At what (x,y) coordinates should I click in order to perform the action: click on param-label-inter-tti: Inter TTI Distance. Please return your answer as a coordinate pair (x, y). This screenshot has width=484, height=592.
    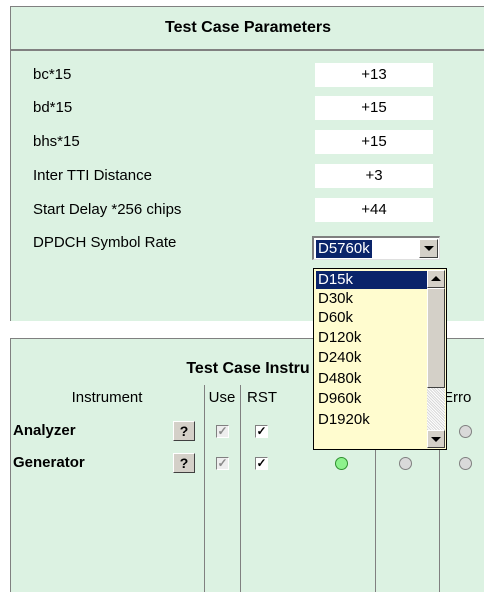
    Looking at the image, I should click on (92, 175).